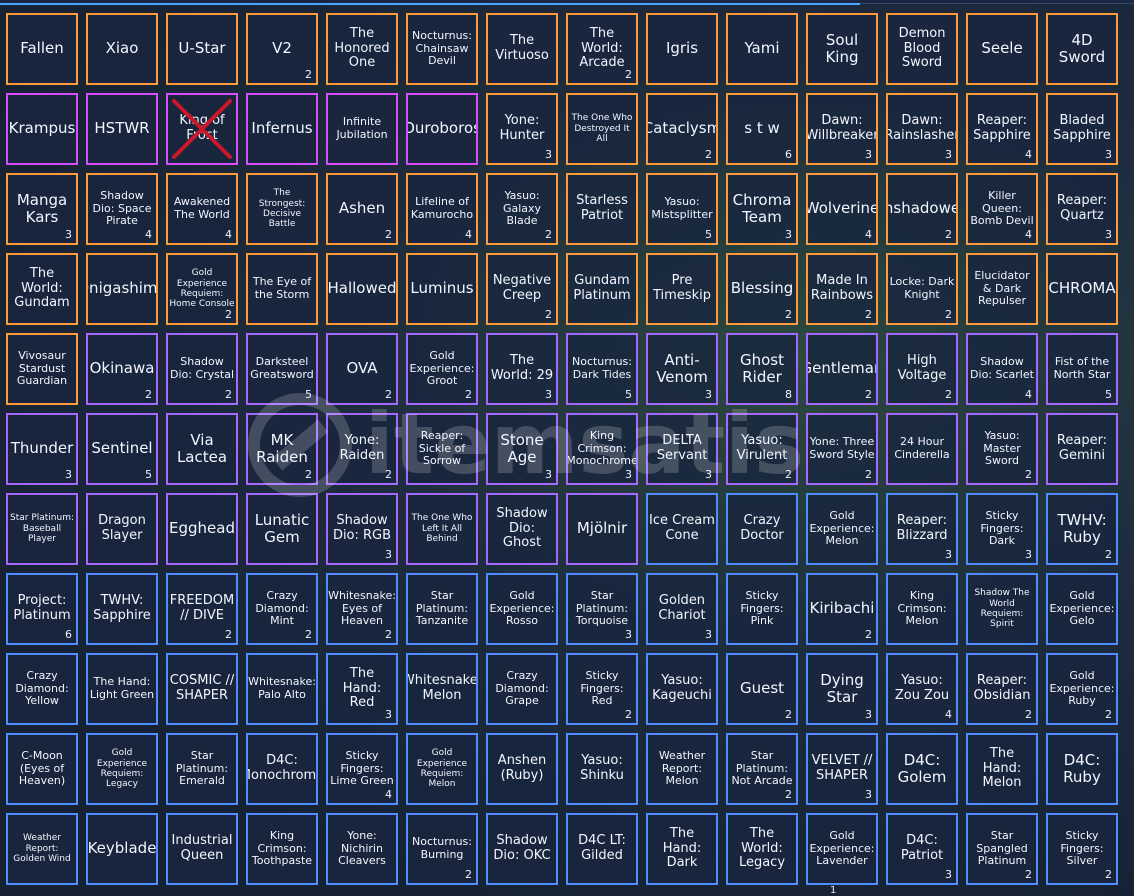 The image size is (1134, 896). Describe the element at coordinates (602, 209) in the screenshot. I see `inventory-slot: Starless Patriot` at that location.